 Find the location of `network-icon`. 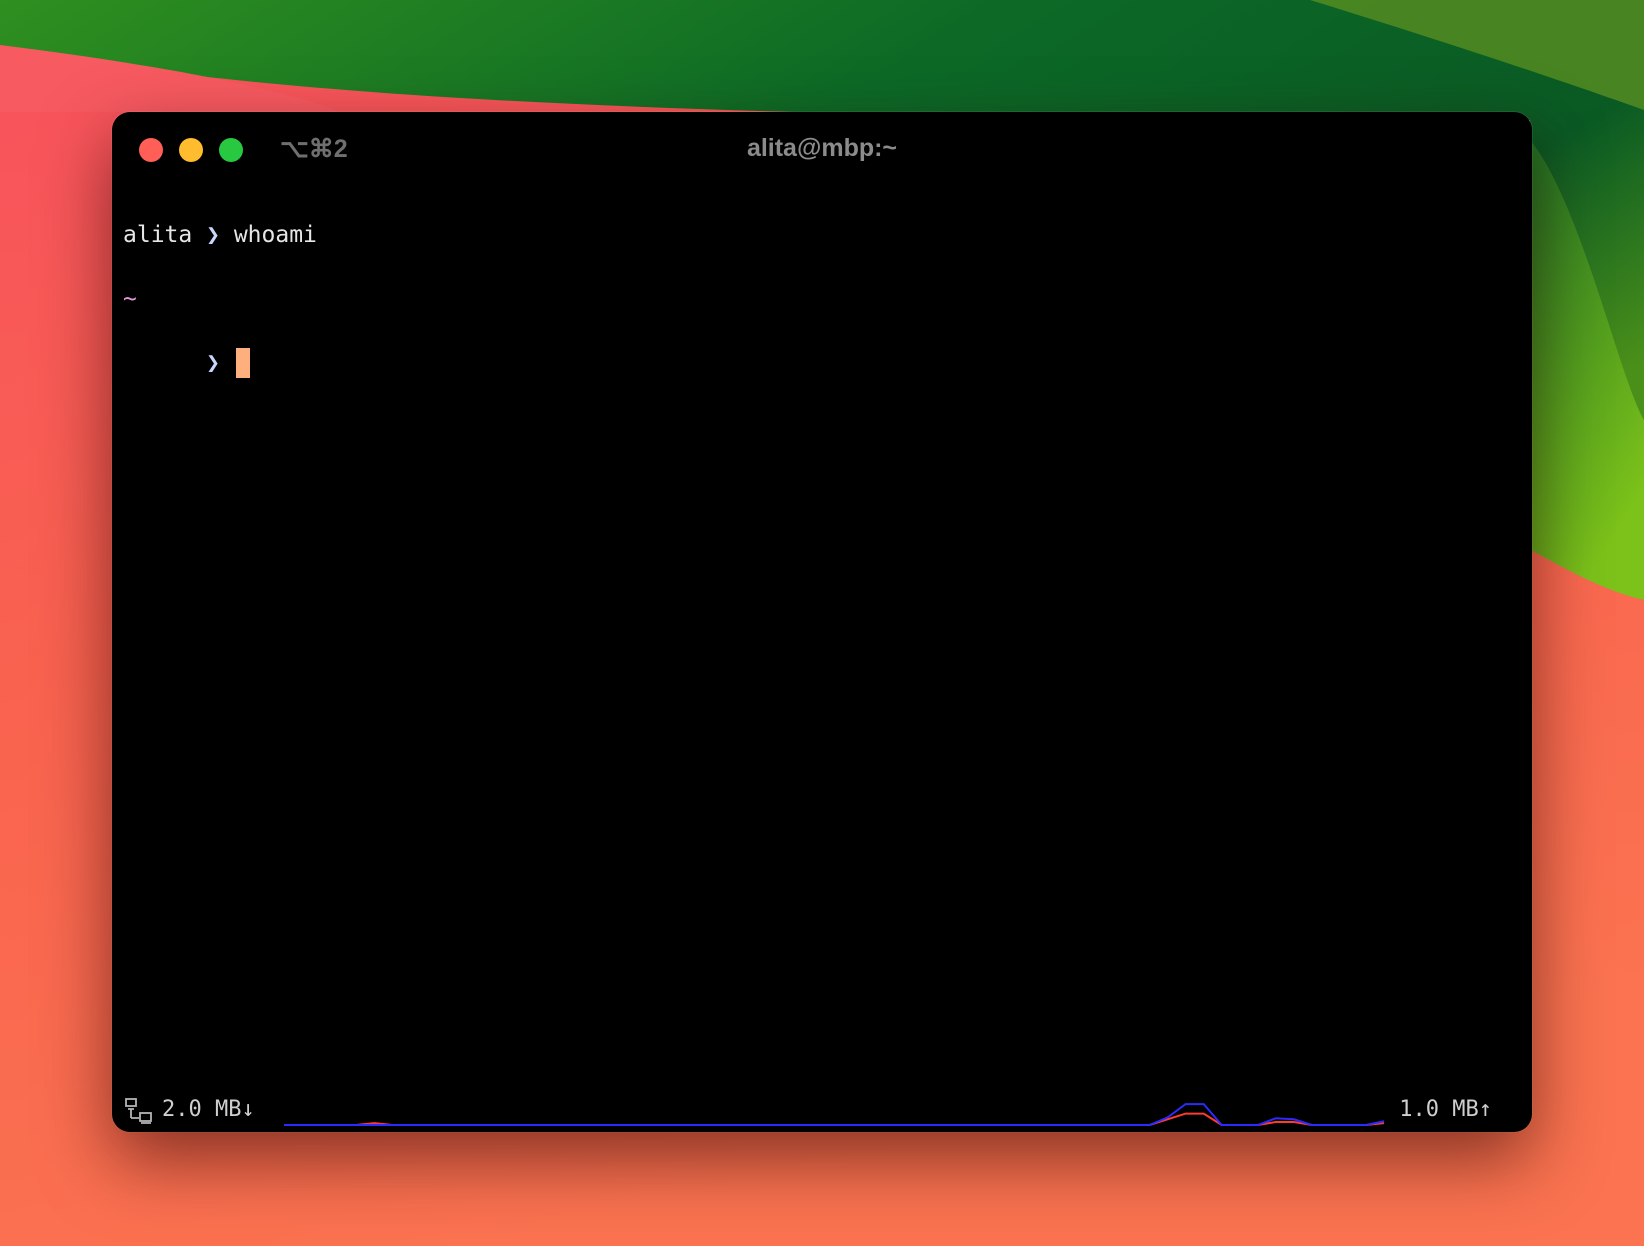

network-icon is located at coordinates (138, 1111).